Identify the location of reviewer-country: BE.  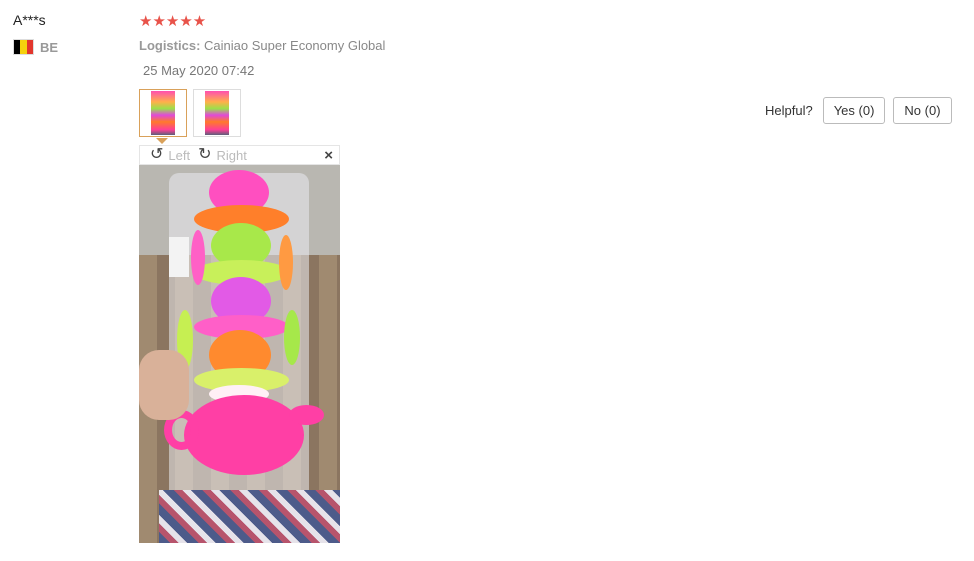
(35, 47).